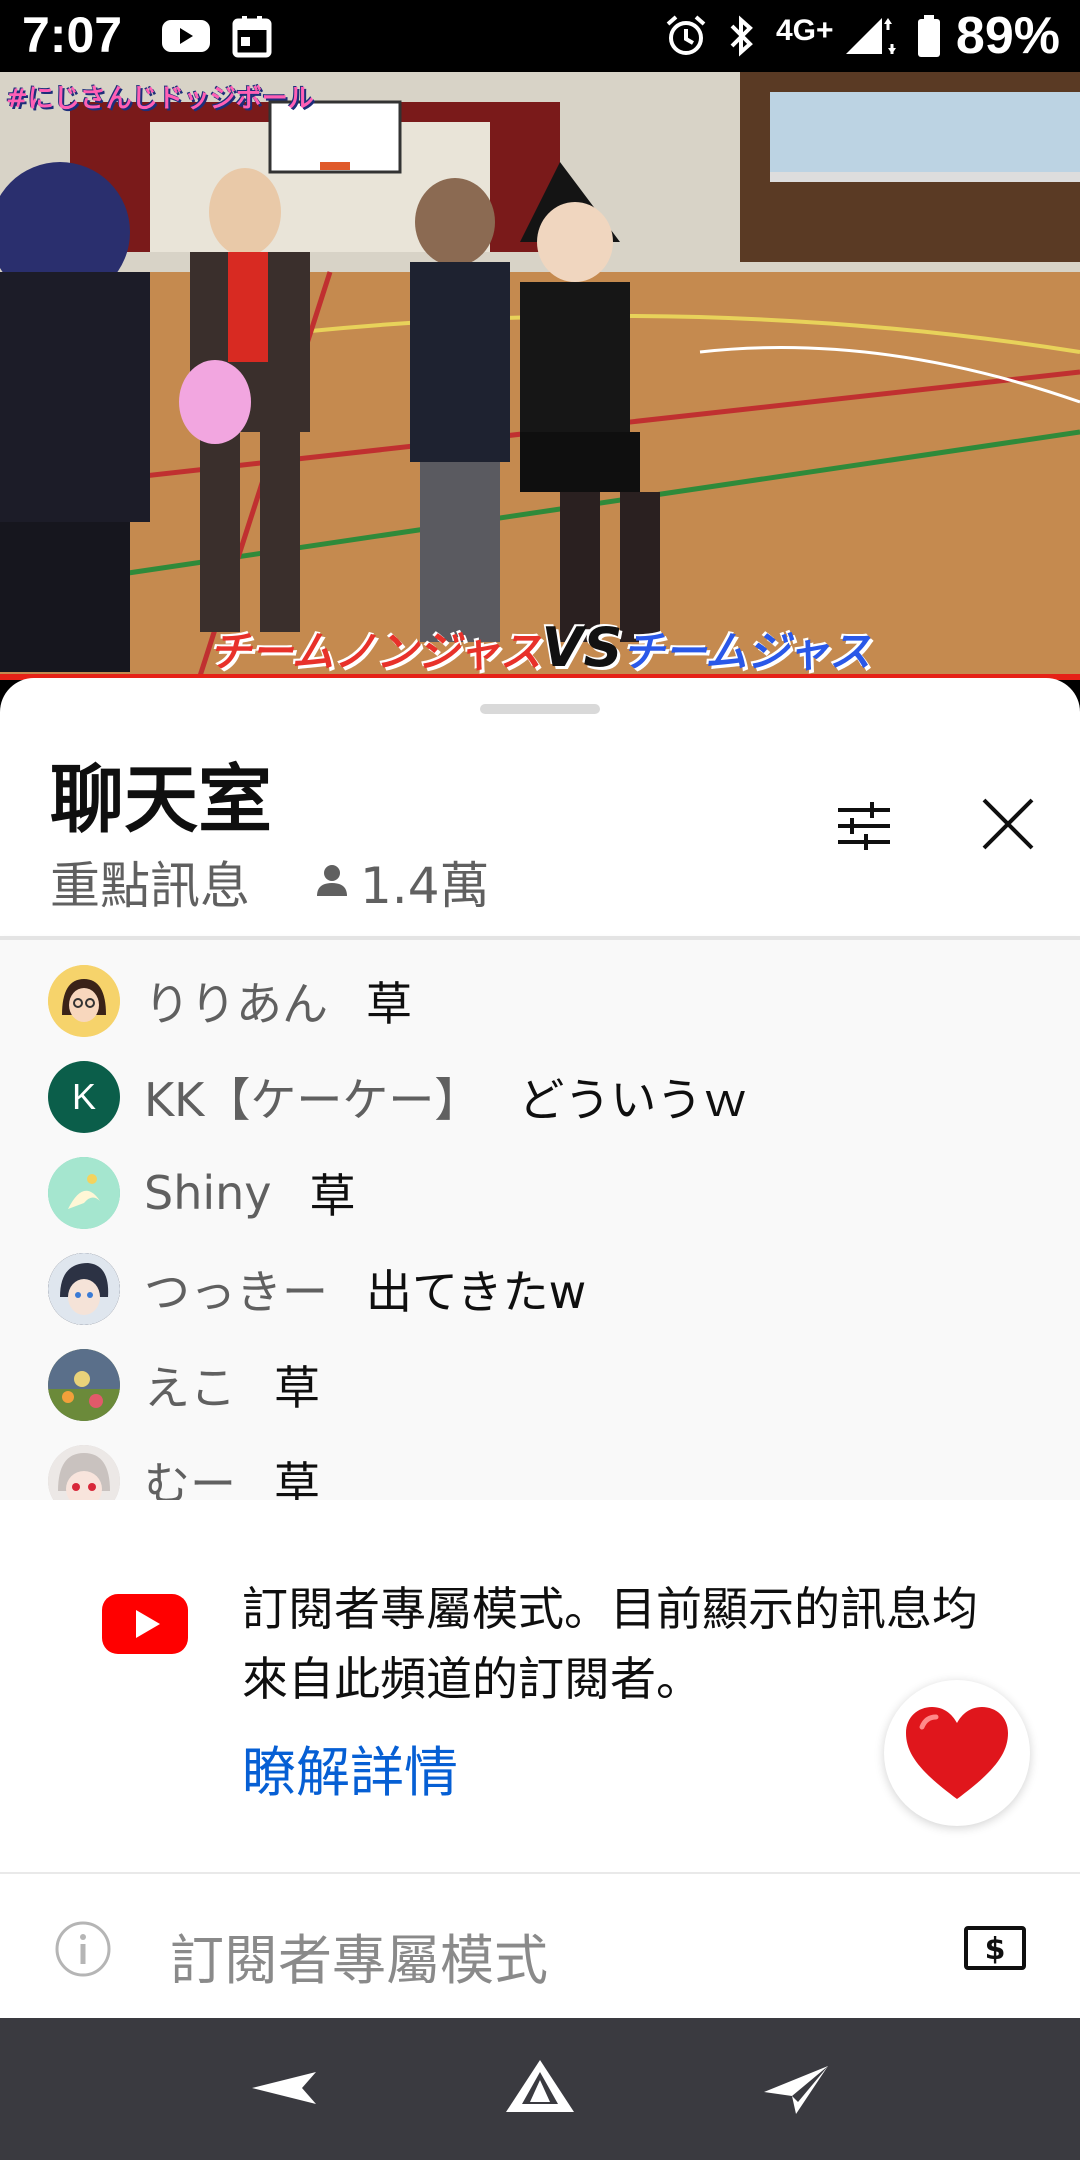 The width and height of the screenshot is (1080, 2160). What do you see at coordinates (548, 1472) in the screenshot?
I see `chat-message: むー 草` at bounding box center [548, 1472].